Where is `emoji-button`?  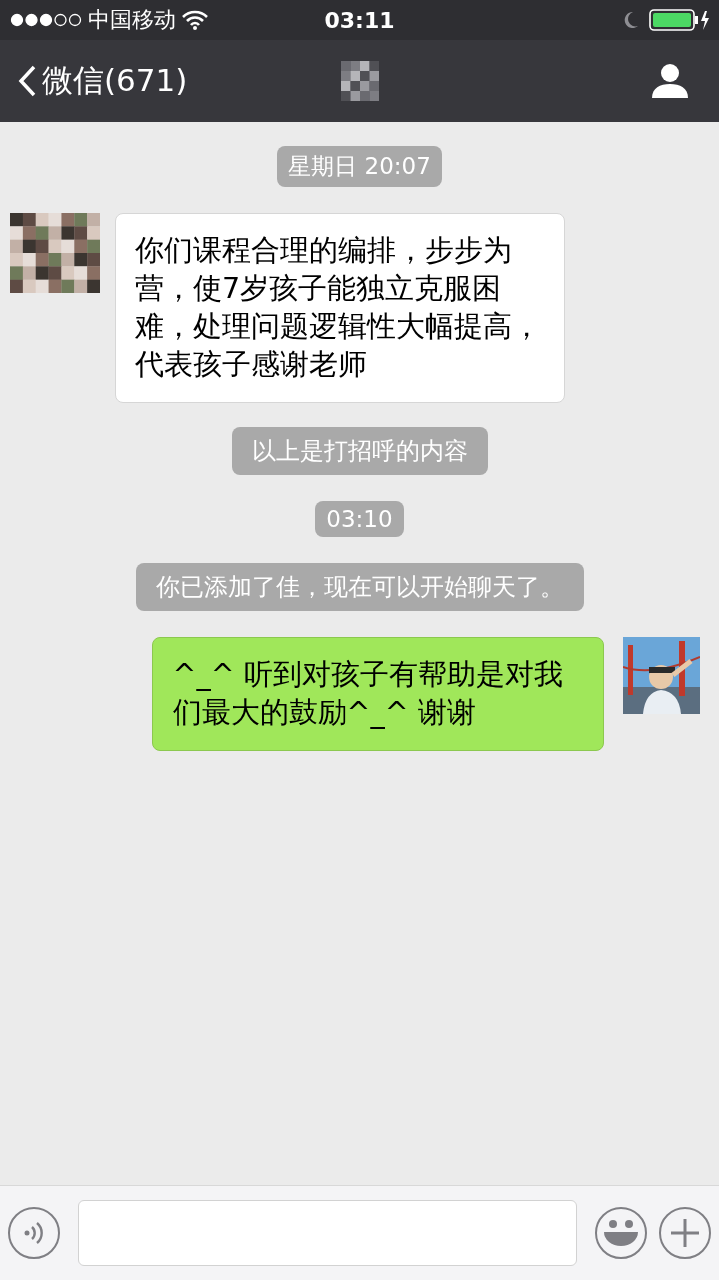
emoji-button is located at coordinates (621, 1233).